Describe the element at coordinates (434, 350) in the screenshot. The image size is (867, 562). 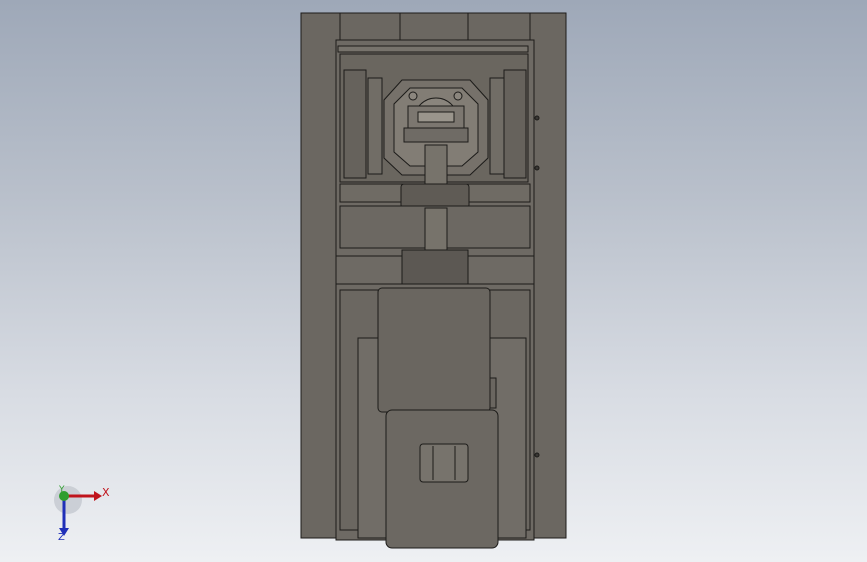
I see `motor-upper-body` at that location.